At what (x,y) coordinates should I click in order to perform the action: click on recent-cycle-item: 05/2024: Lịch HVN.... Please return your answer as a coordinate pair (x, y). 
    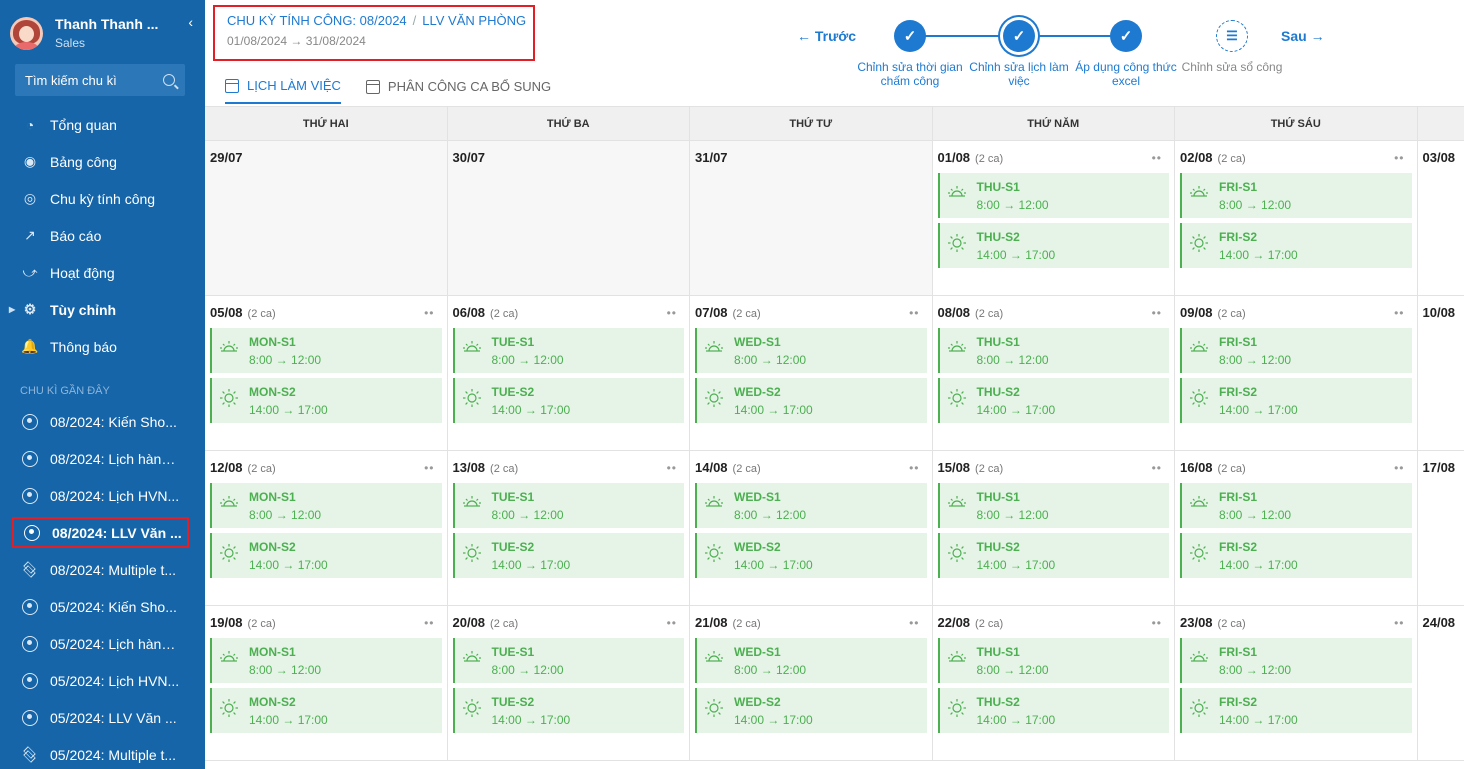
    Looking at the image, I should click on (102, 680).